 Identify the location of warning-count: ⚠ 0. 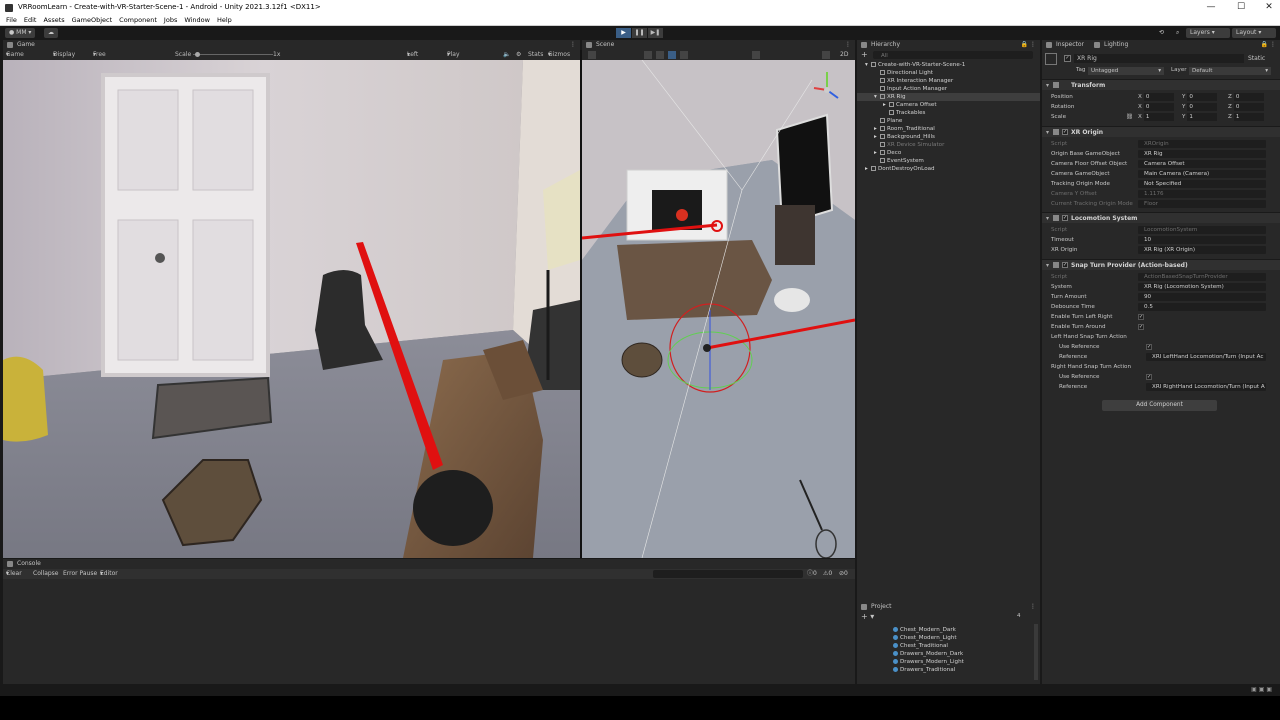
(827, 574).